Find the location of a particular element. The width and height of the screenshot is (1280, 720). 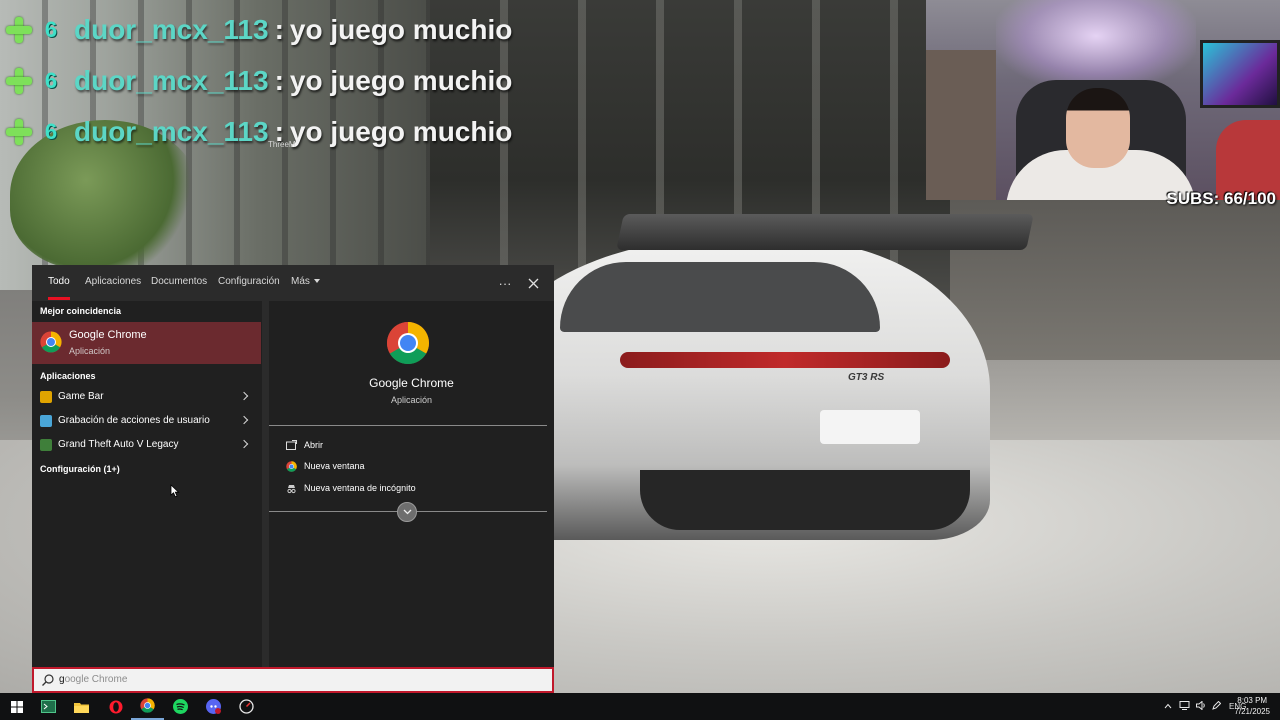

chat-watermark: ThreeM is located at coordinates (282, 144).